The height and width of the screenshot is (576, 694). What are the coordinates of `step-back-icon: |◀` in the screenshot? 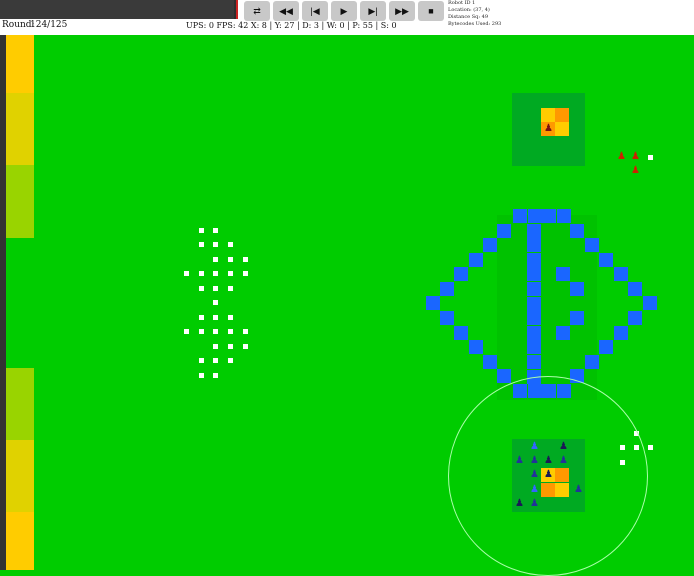 It's located at (315, 10).